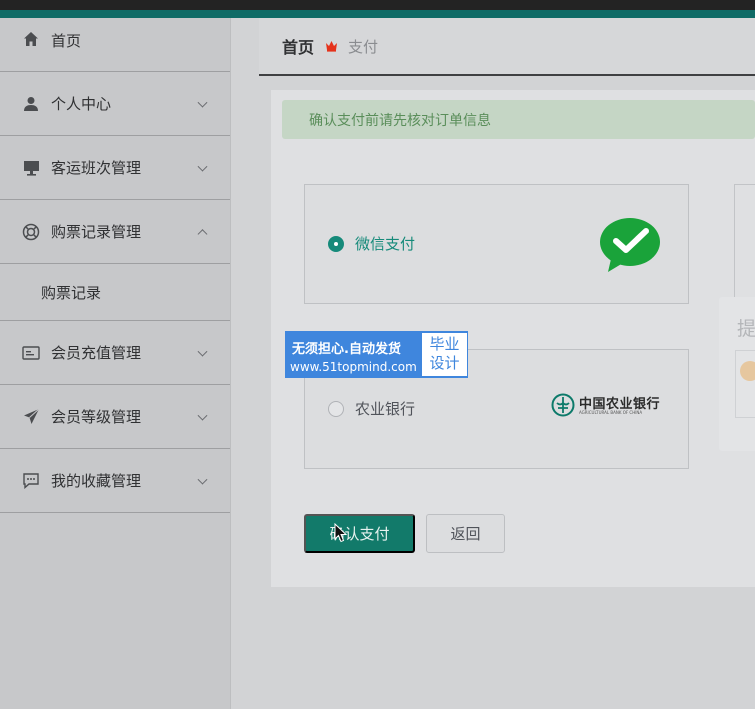 The image size is (755, 709). I want to click on sidebar-item-label: 首页, so click(66, 41).